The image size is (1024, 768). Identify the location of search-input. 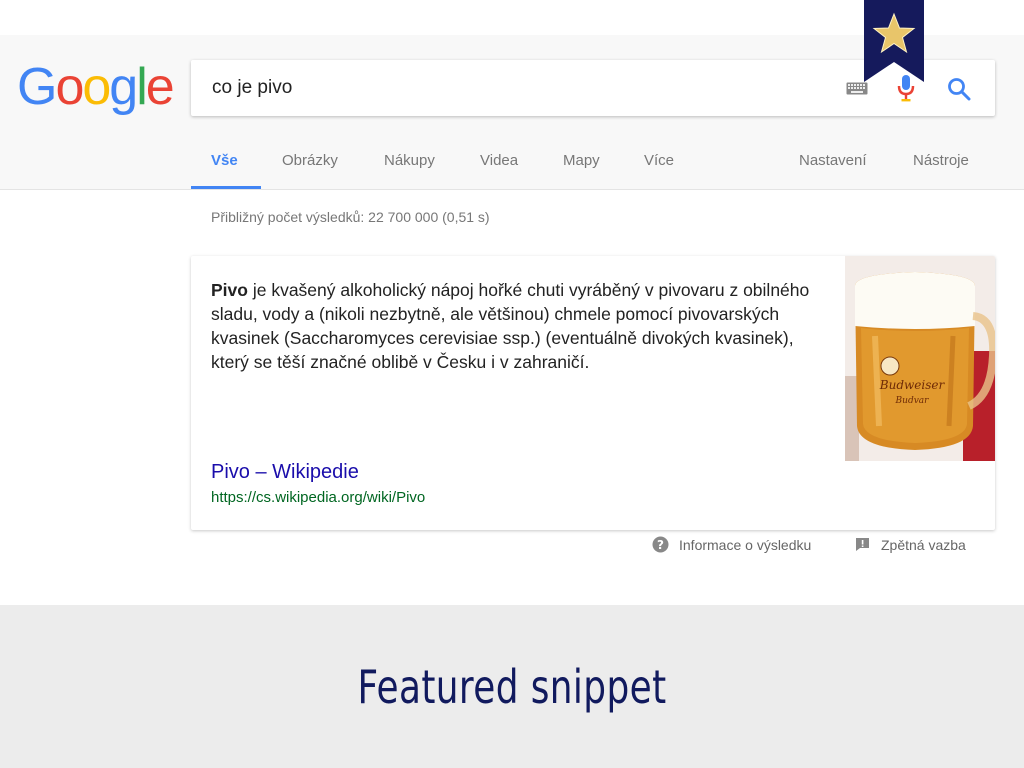
(492, 88).